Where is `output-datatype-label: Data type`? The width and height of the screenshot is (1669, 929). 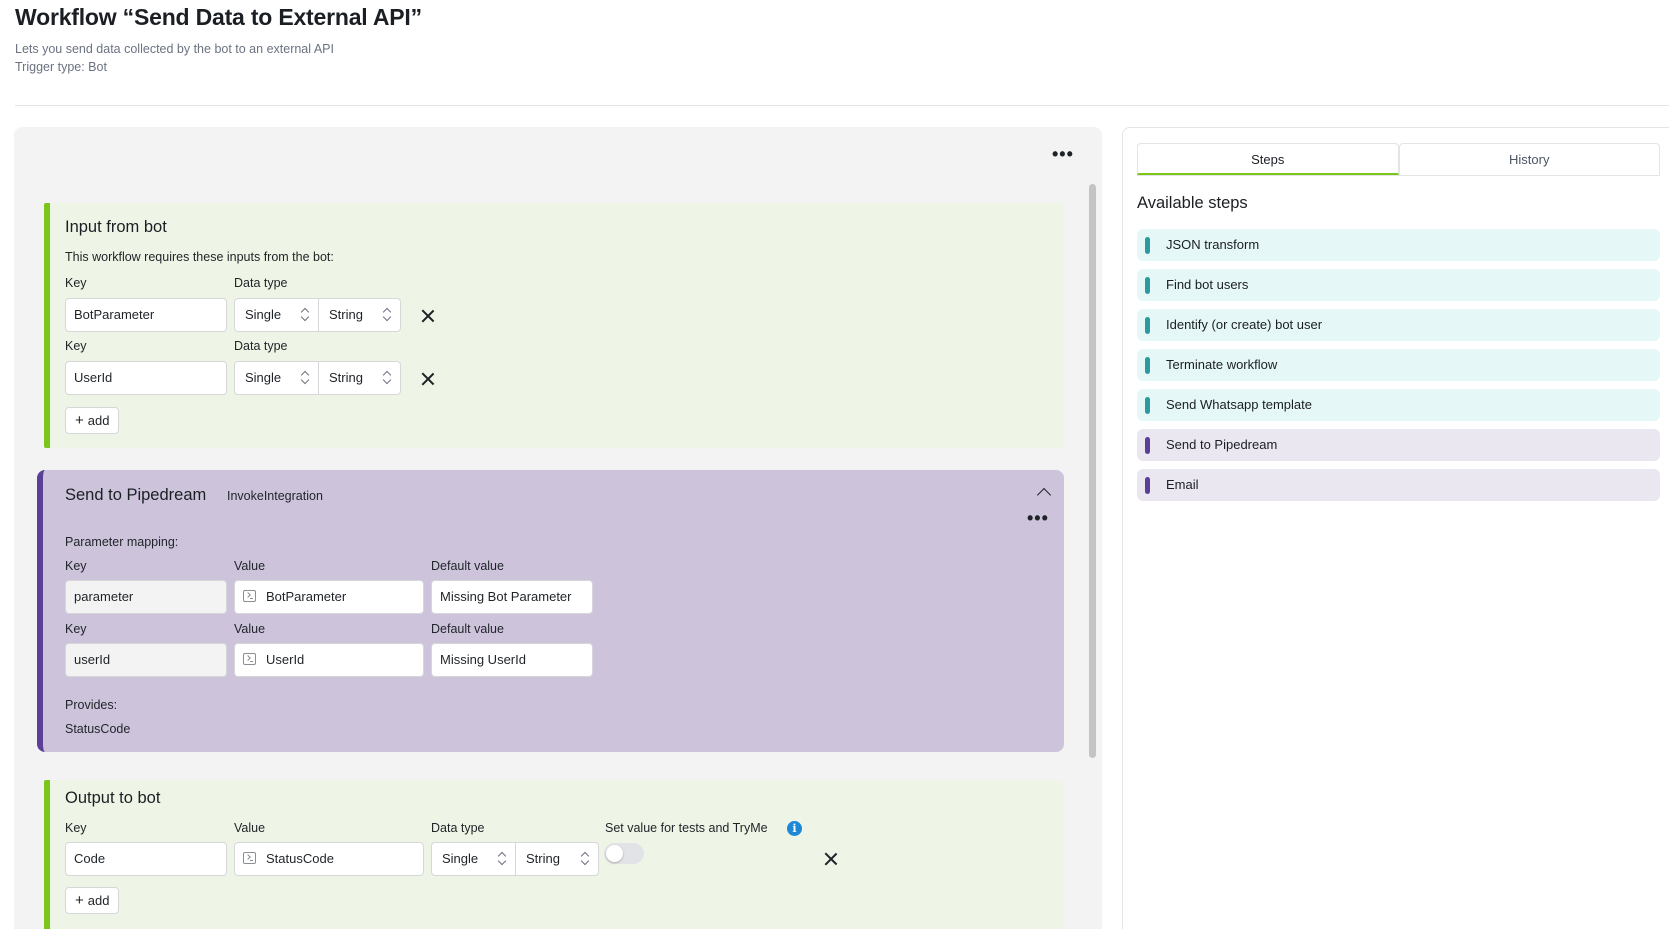
output-datatype-label: Data type is located at coordinates (458, 828).